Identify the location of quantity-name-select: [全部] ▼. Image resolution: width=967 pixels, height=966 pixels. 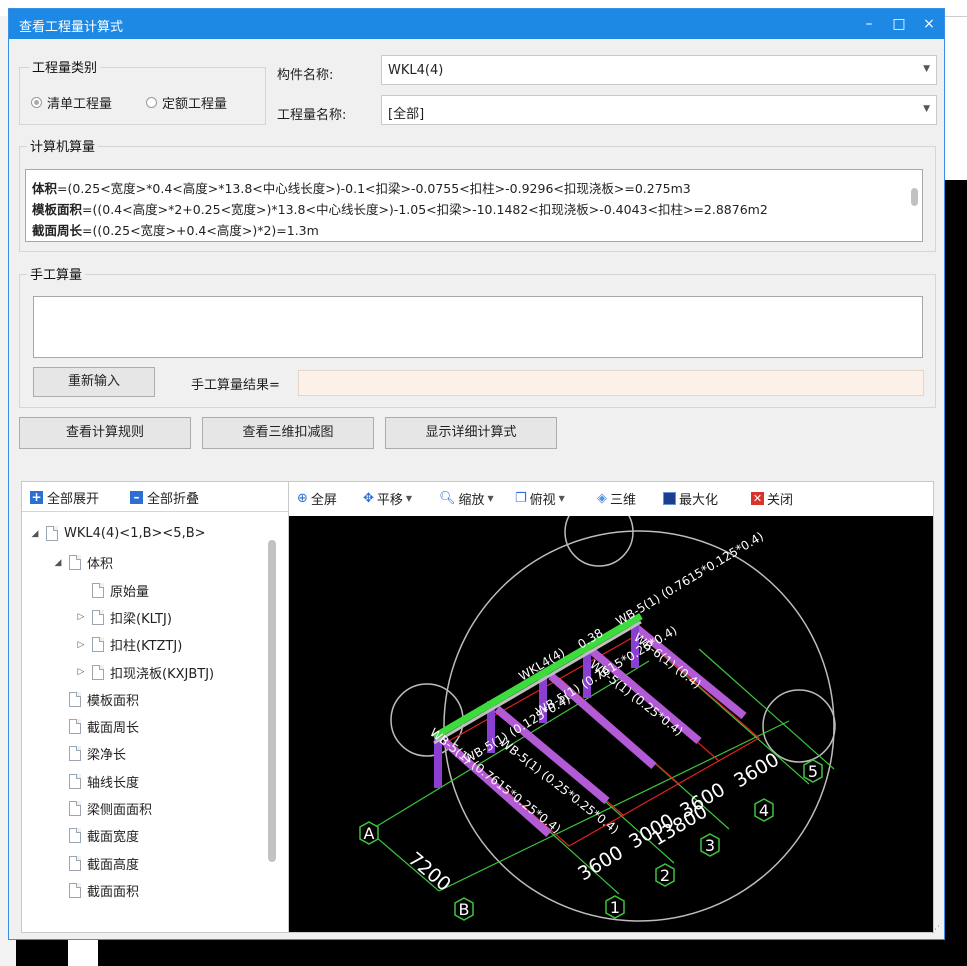
(659, 110).